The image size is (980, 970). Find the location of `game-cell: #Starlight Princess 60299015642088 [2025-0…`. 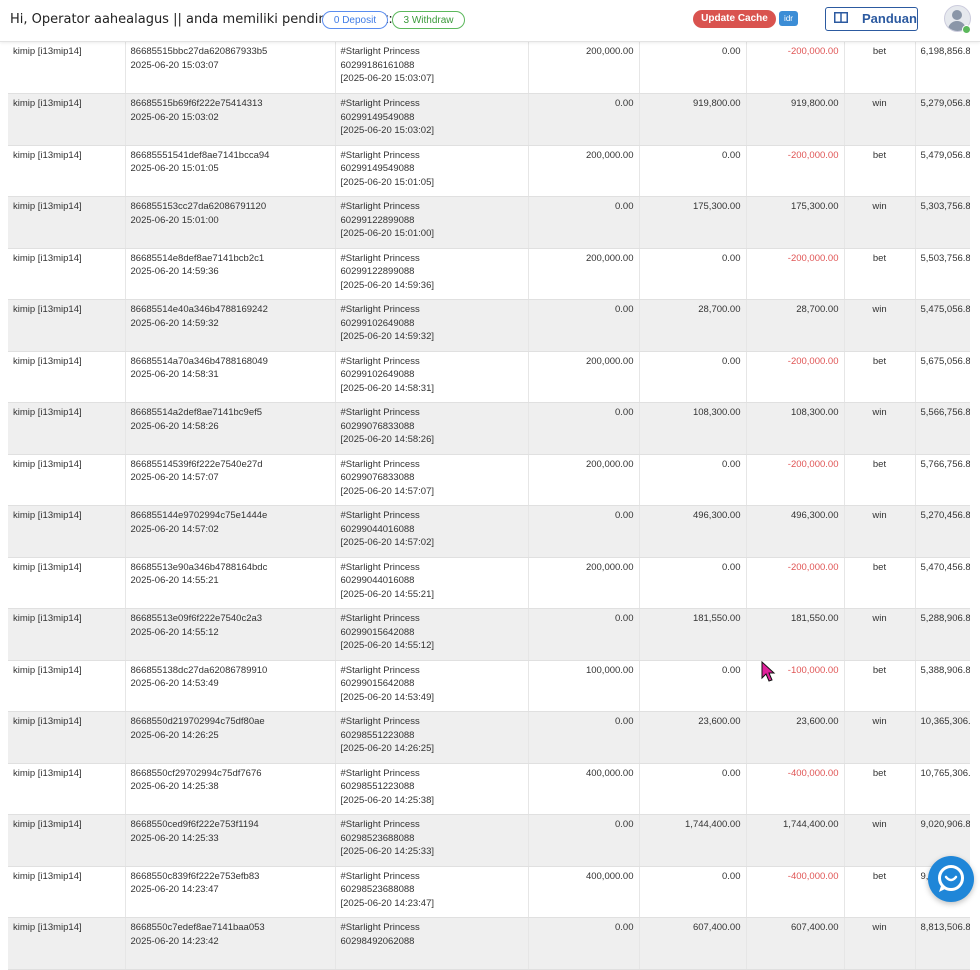

game-cell: #Starlight Princess 60299015642088 [2025-0… is located at coordinates (432, 634).